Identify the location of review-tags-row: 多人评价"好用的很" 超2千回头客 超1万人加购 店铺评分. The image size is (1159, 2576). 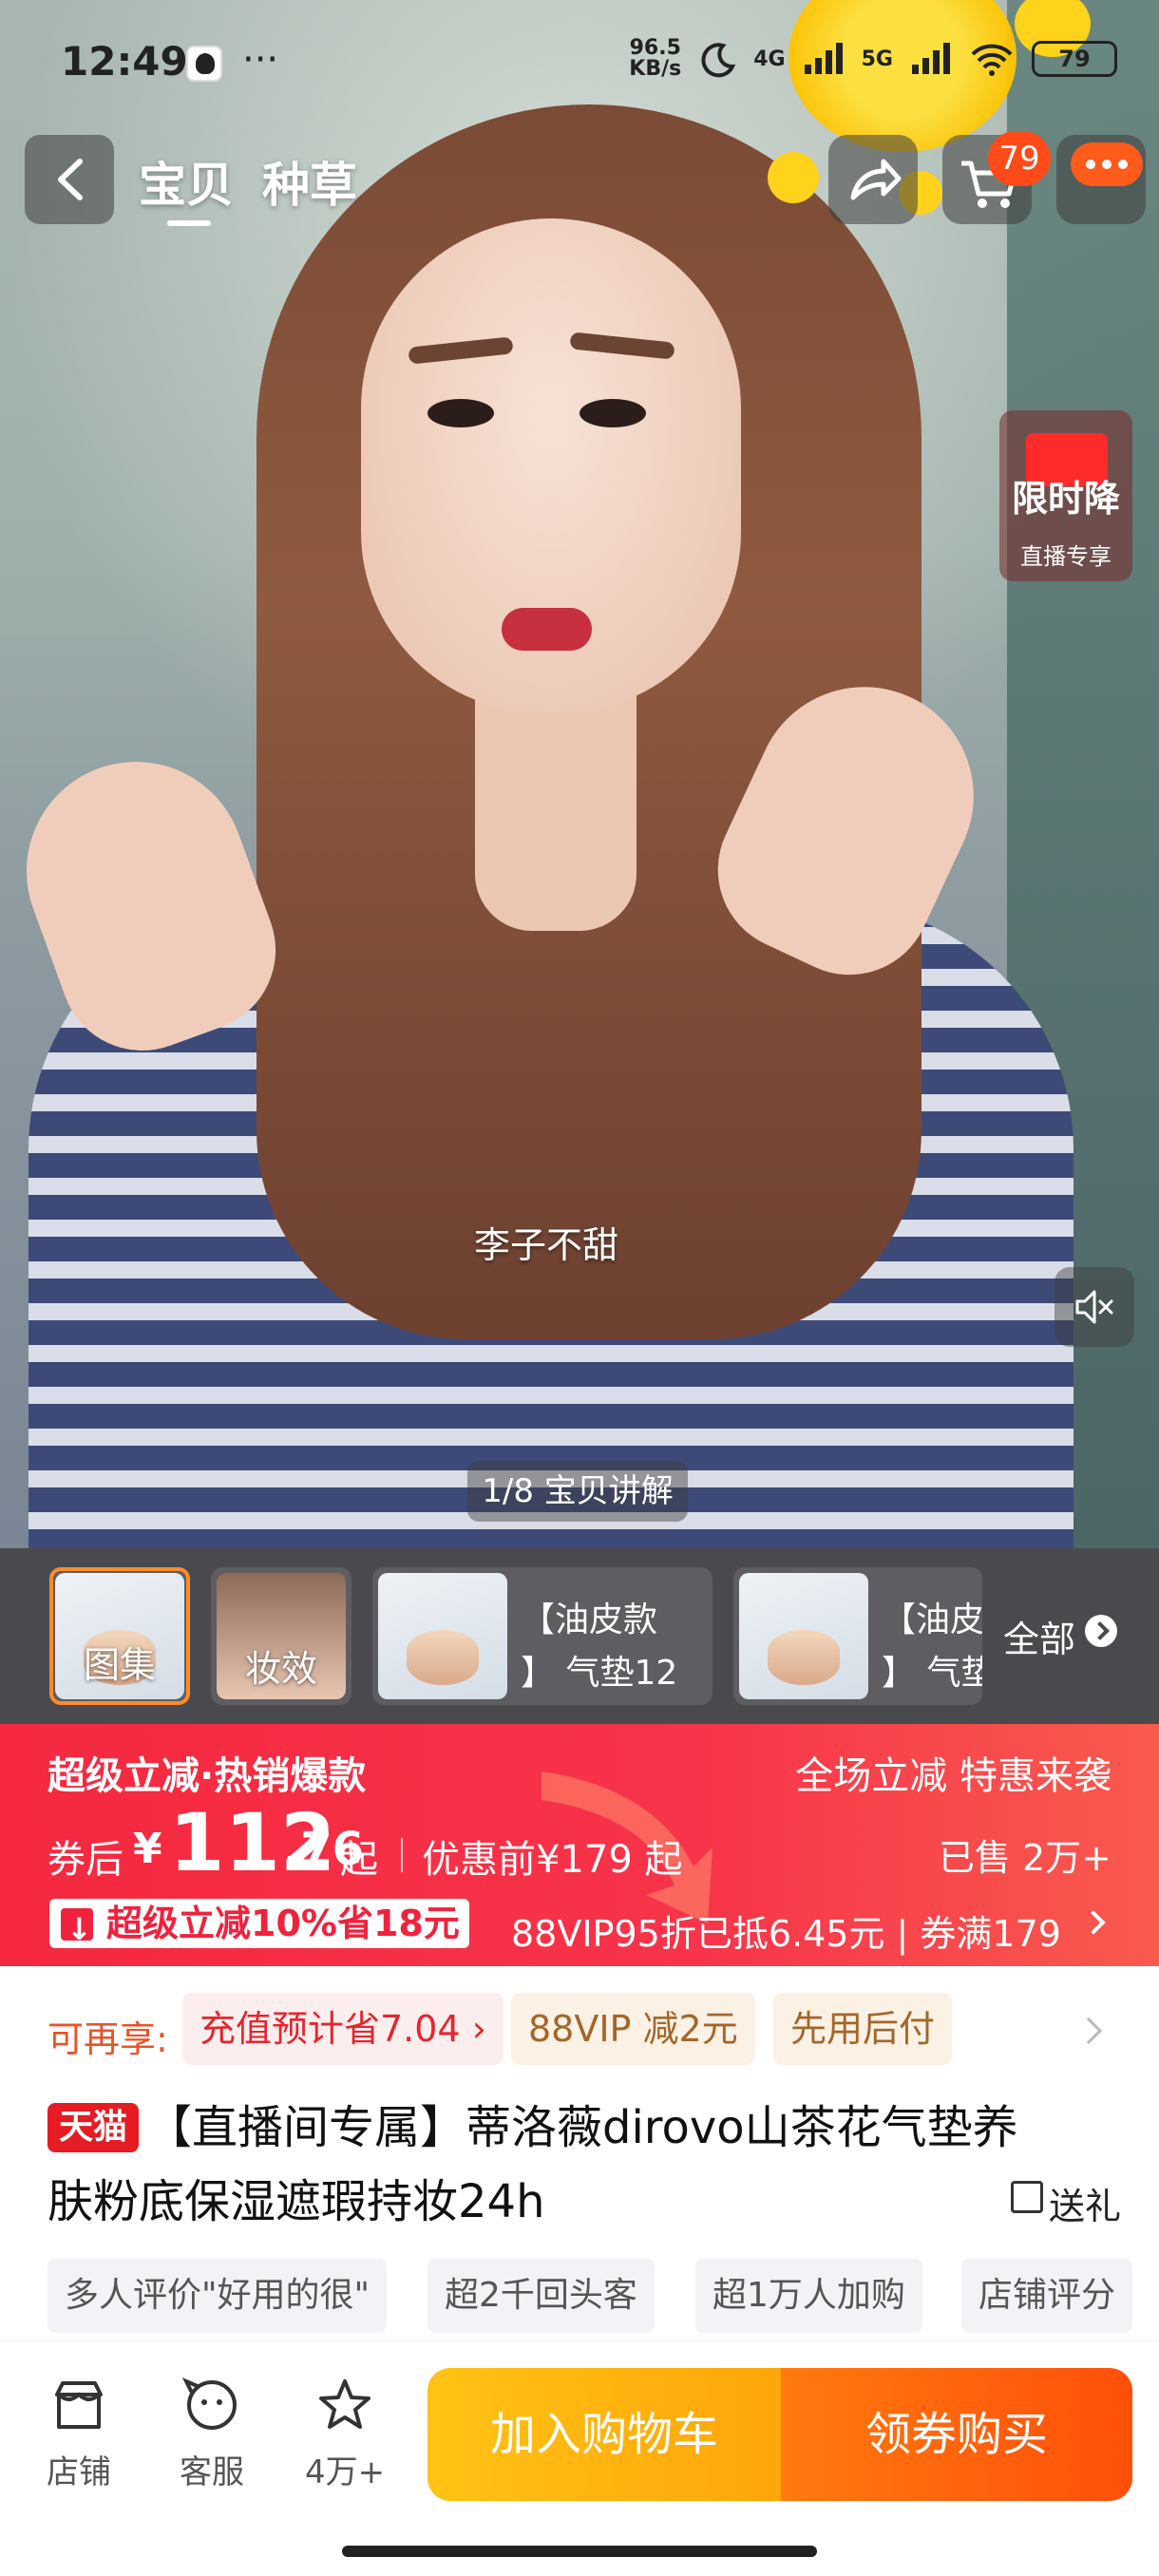
(603, 2297).